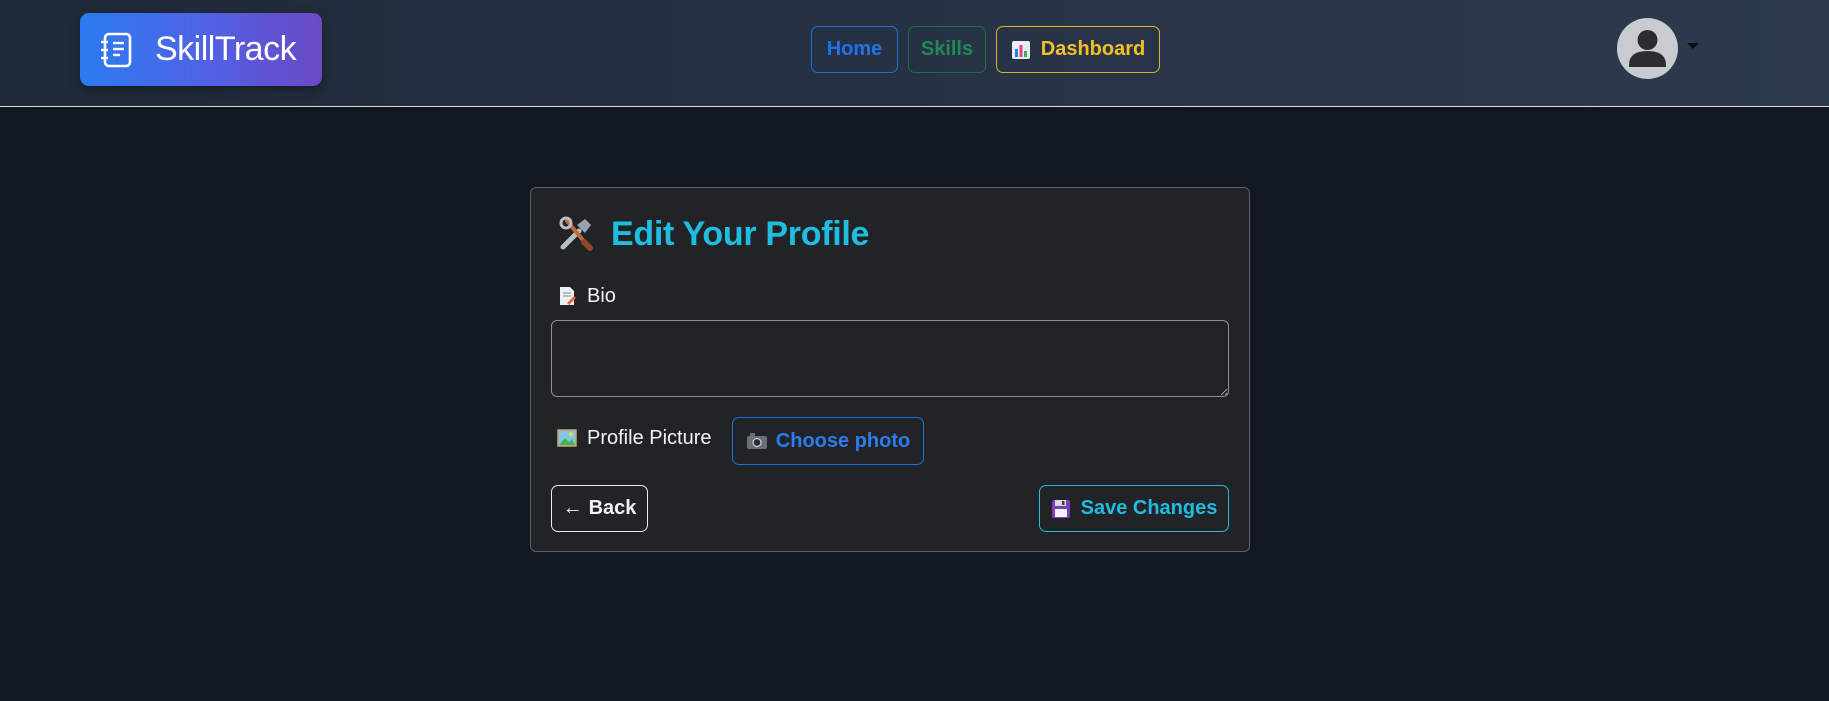 The image size is (1829, 701). I want to click on back-label: Back, so click(612, 508).